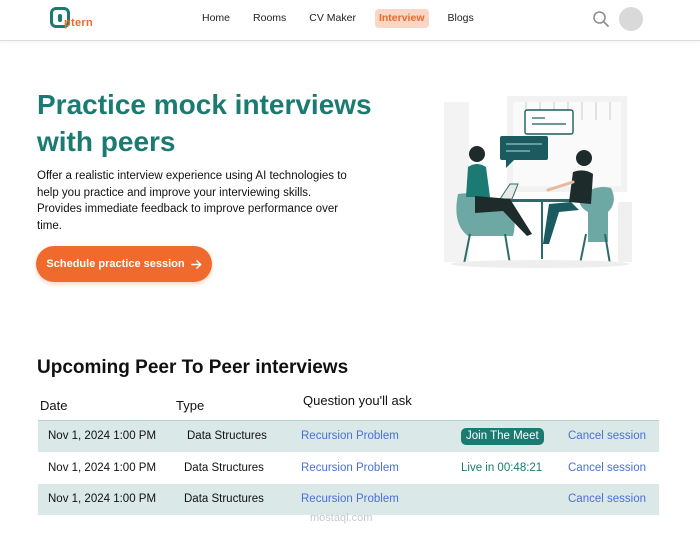 The width and height of the screenshot is (700, 538). Describe the element at coordinates (78, 23) in the screenshot. I see `brand-name: ptern` at that location.